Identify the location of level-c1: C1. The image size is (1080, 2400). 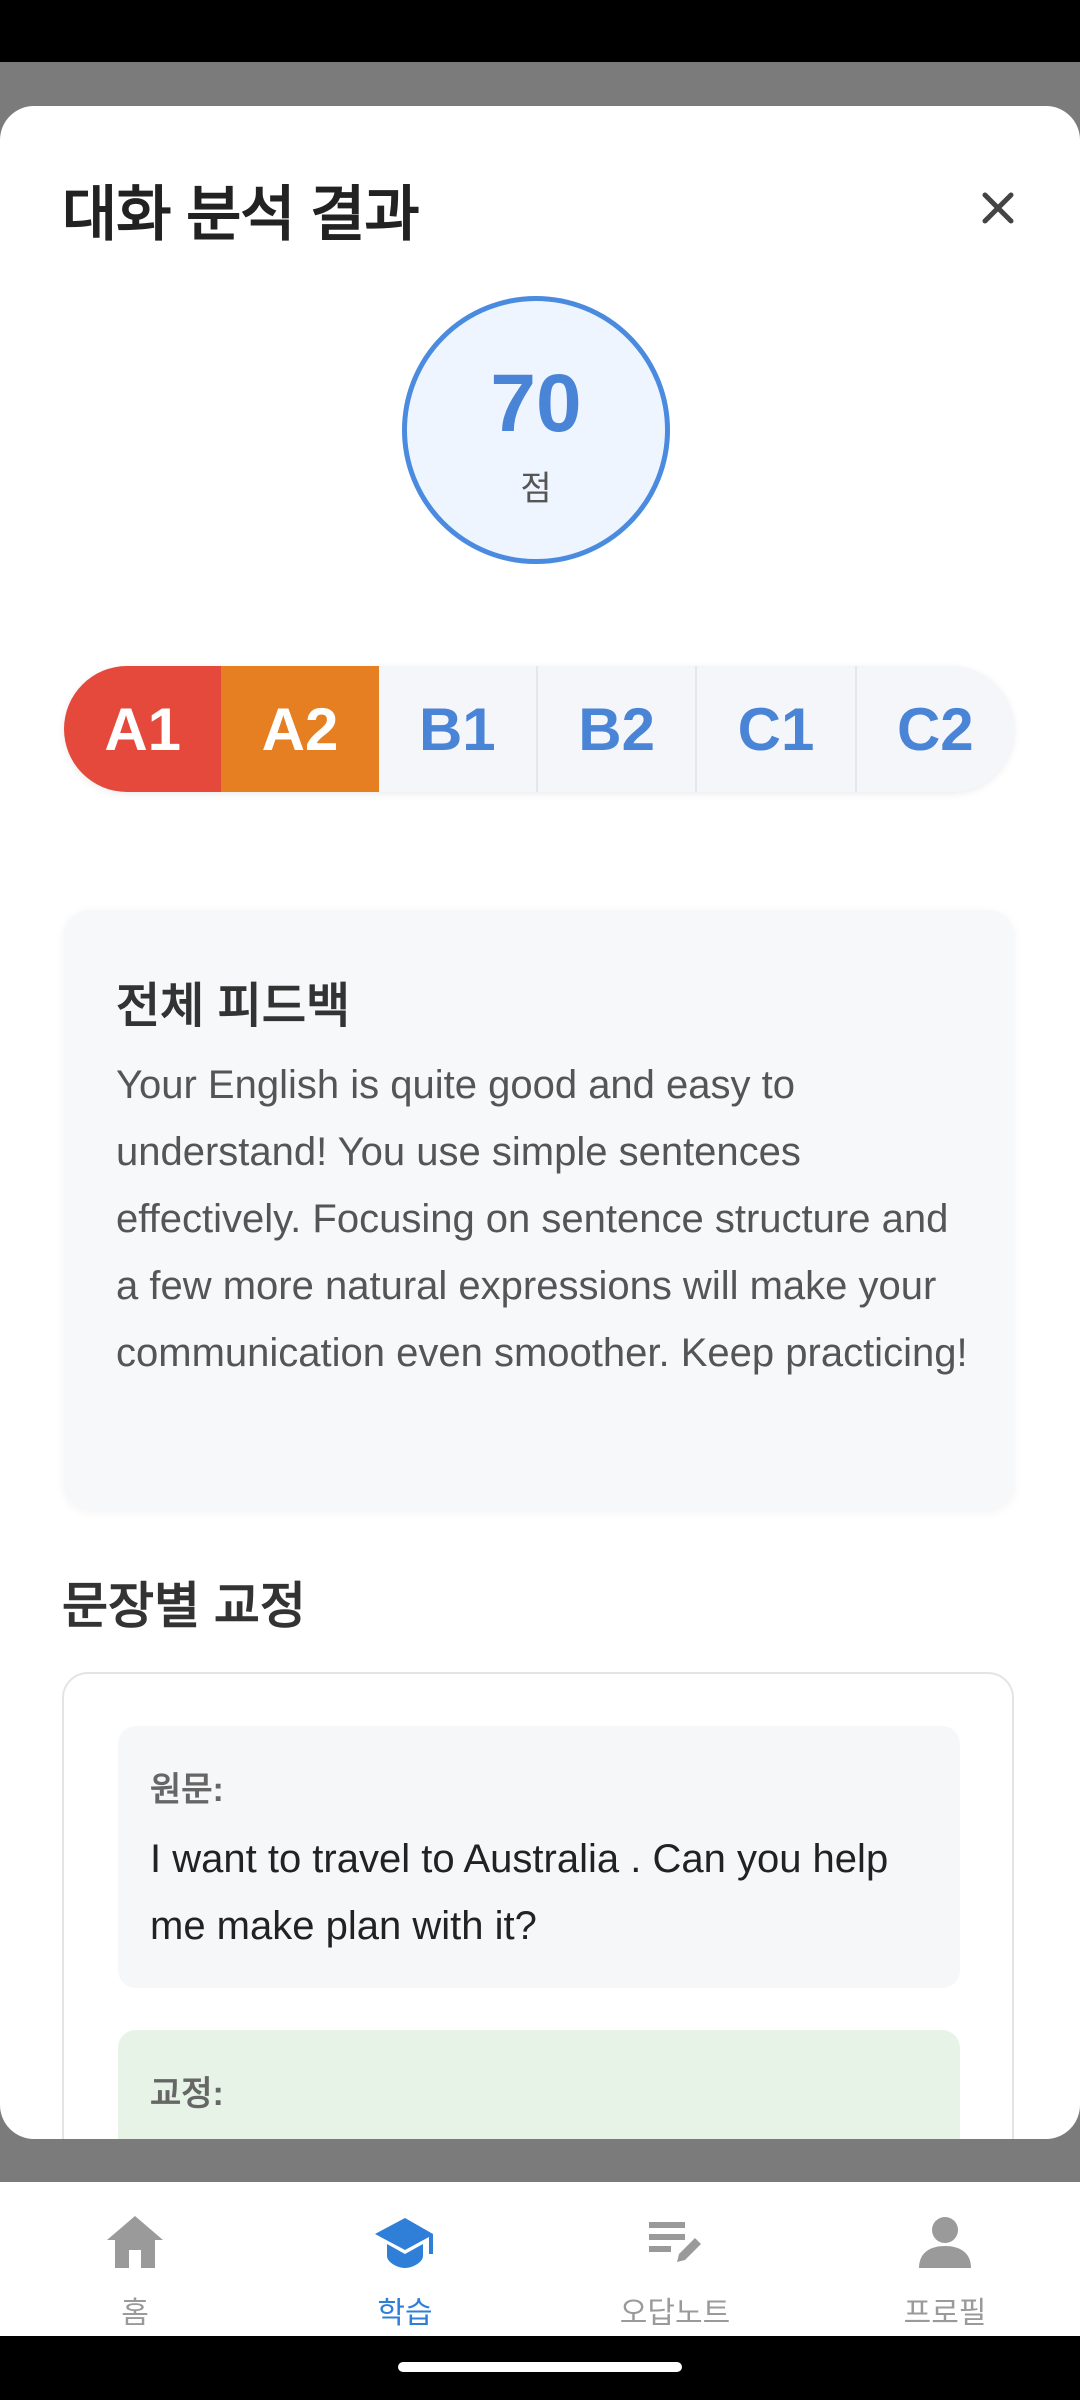
(777, 729).